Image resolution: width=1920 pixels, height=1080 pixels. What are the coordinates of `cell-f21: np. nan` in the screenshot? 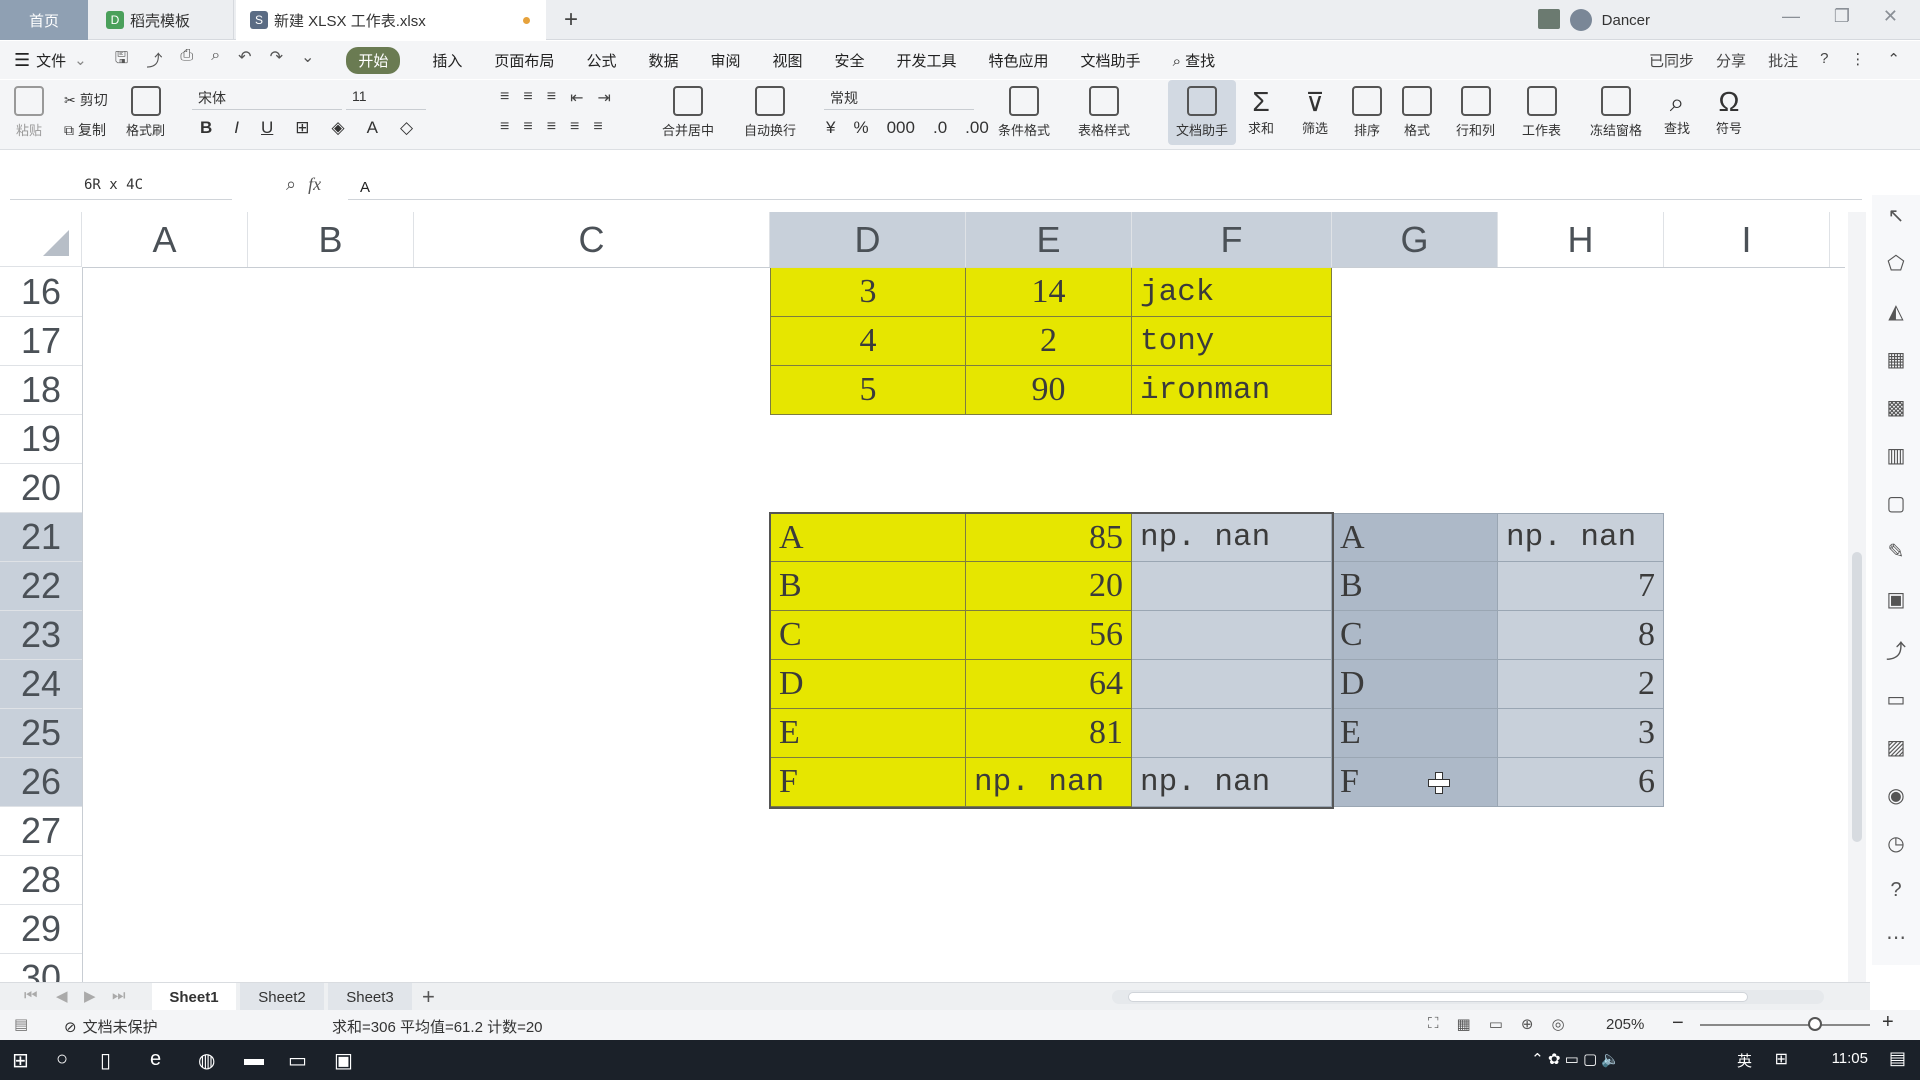 It's located at (1232, 537).